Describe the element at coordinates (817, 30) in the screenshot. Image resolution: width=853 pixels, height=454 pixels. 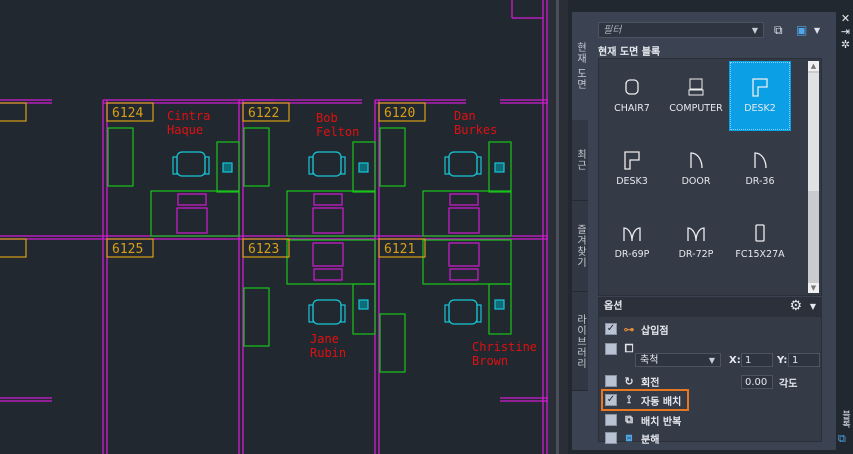
I see `view-dropdown-icon: ▼` at that location.